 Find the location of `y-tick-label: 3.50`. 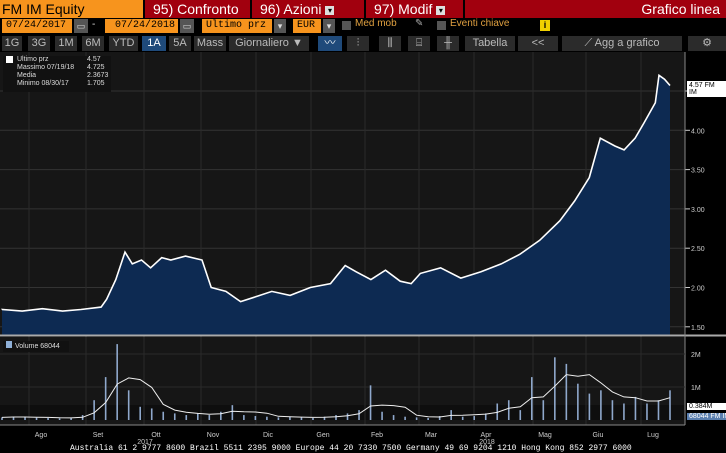

y-tick-label: 3.50 is located at coordinates (698, 171).